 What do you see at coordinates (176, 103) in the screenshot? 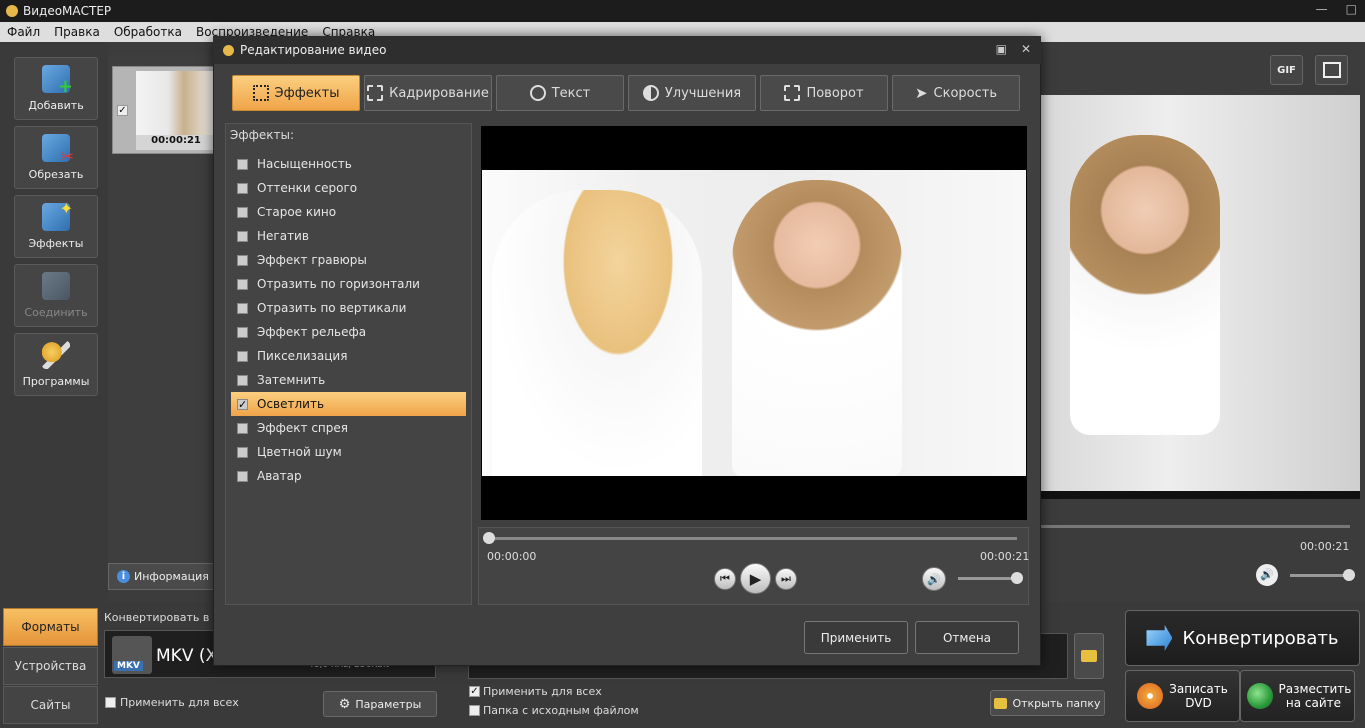
I see `file-thumbnail` at bounding box center [176, 103].